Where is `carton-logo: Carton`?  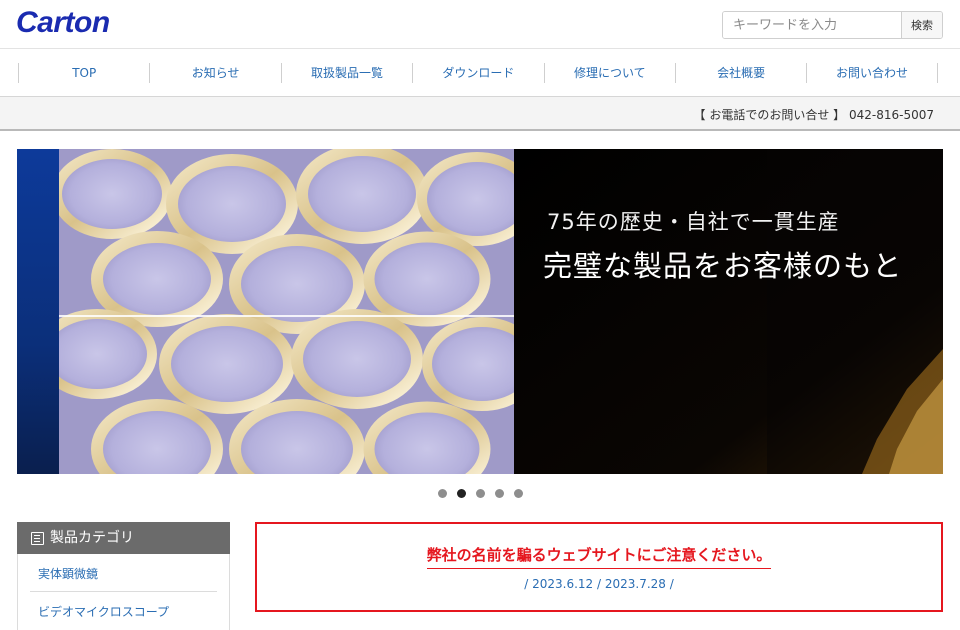
carton-logo: Carton is located at coordinates (63, 23).